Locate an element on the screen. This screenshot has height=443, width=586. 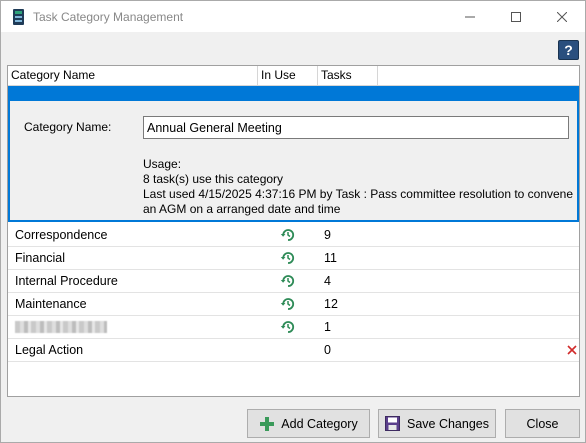
task-count-cell: 11 is located at coordinates (330, 258).